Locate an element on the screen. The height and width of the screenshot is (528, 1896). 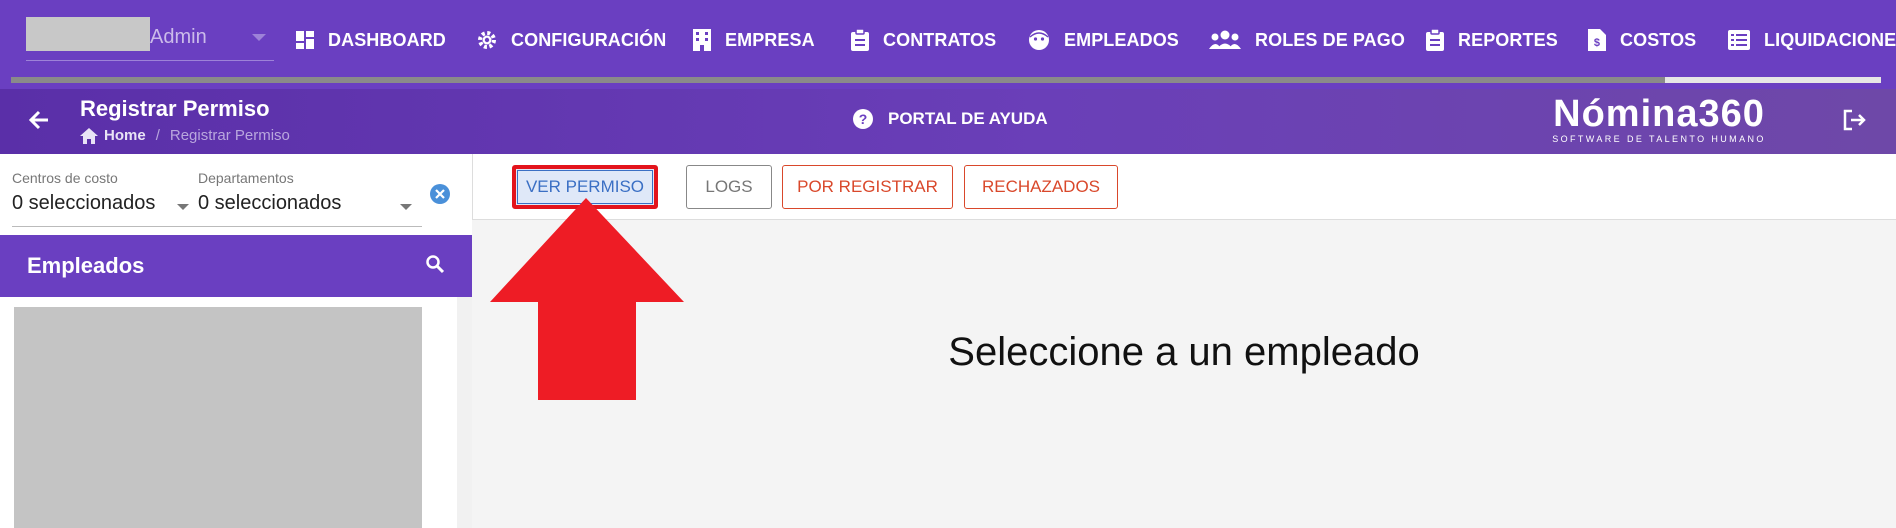
nav-label: CONTRATOS is located at coordinates (940, 39).